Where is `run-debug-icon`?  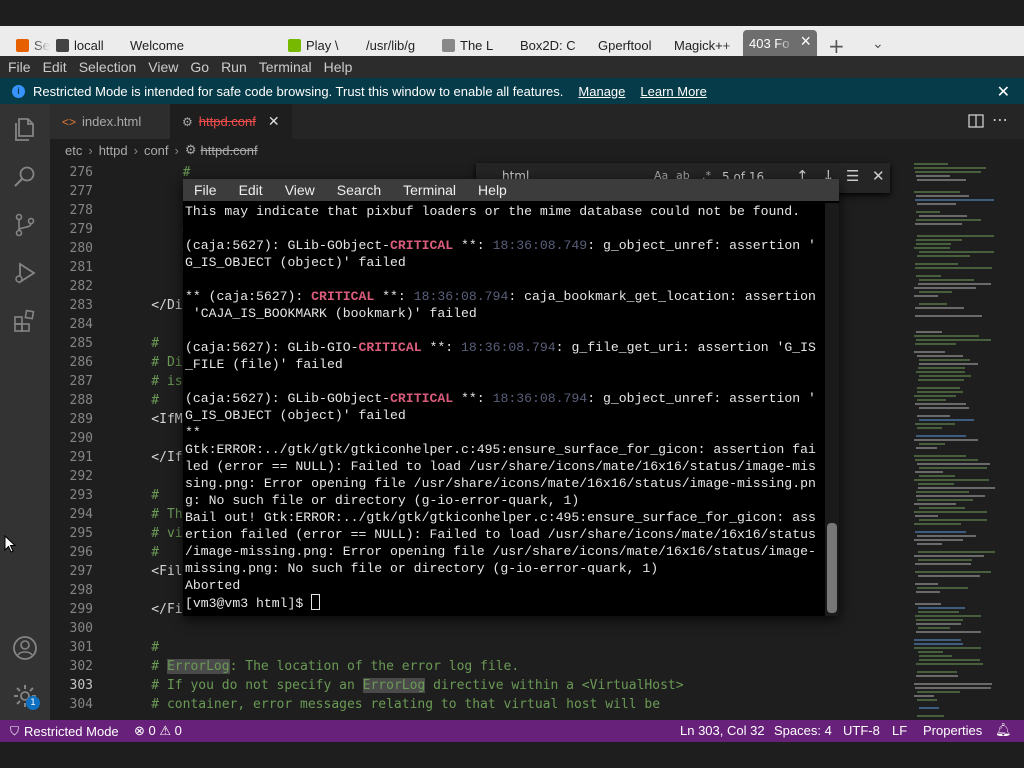
run-debug-icon is located at coordinates (25, 273).